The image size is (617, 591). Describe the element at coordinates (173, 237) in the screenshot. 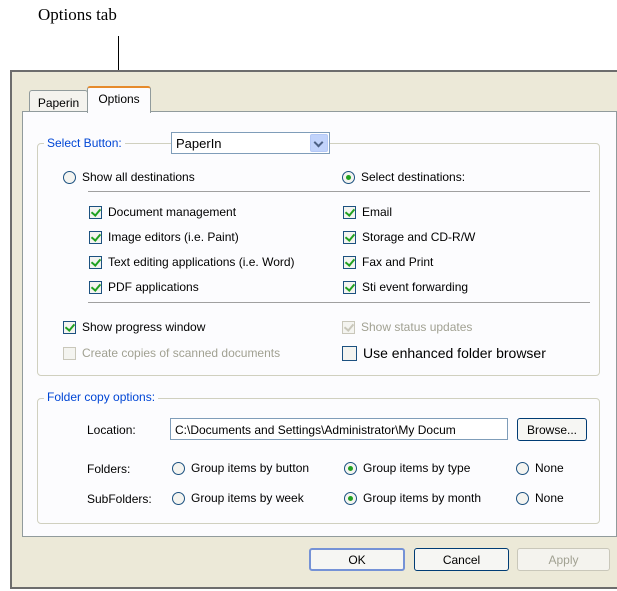

I see `dest-label: Image editors (i.e. Paint)` at that location.